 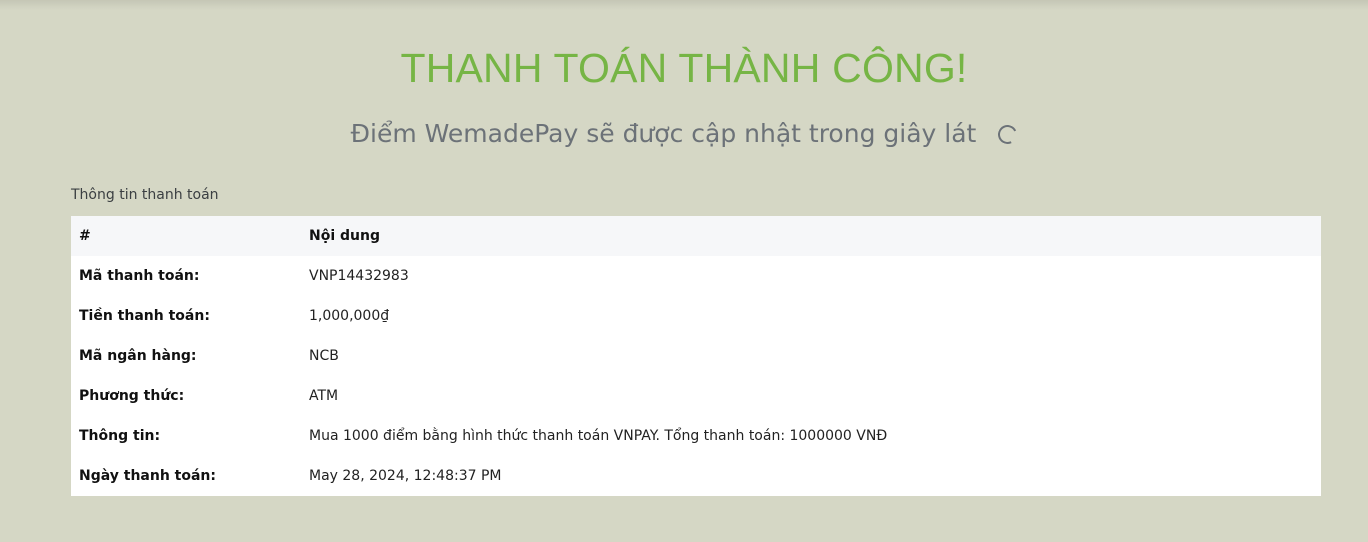 I want to click on spinner-icon, so click(x=1008, y=134).